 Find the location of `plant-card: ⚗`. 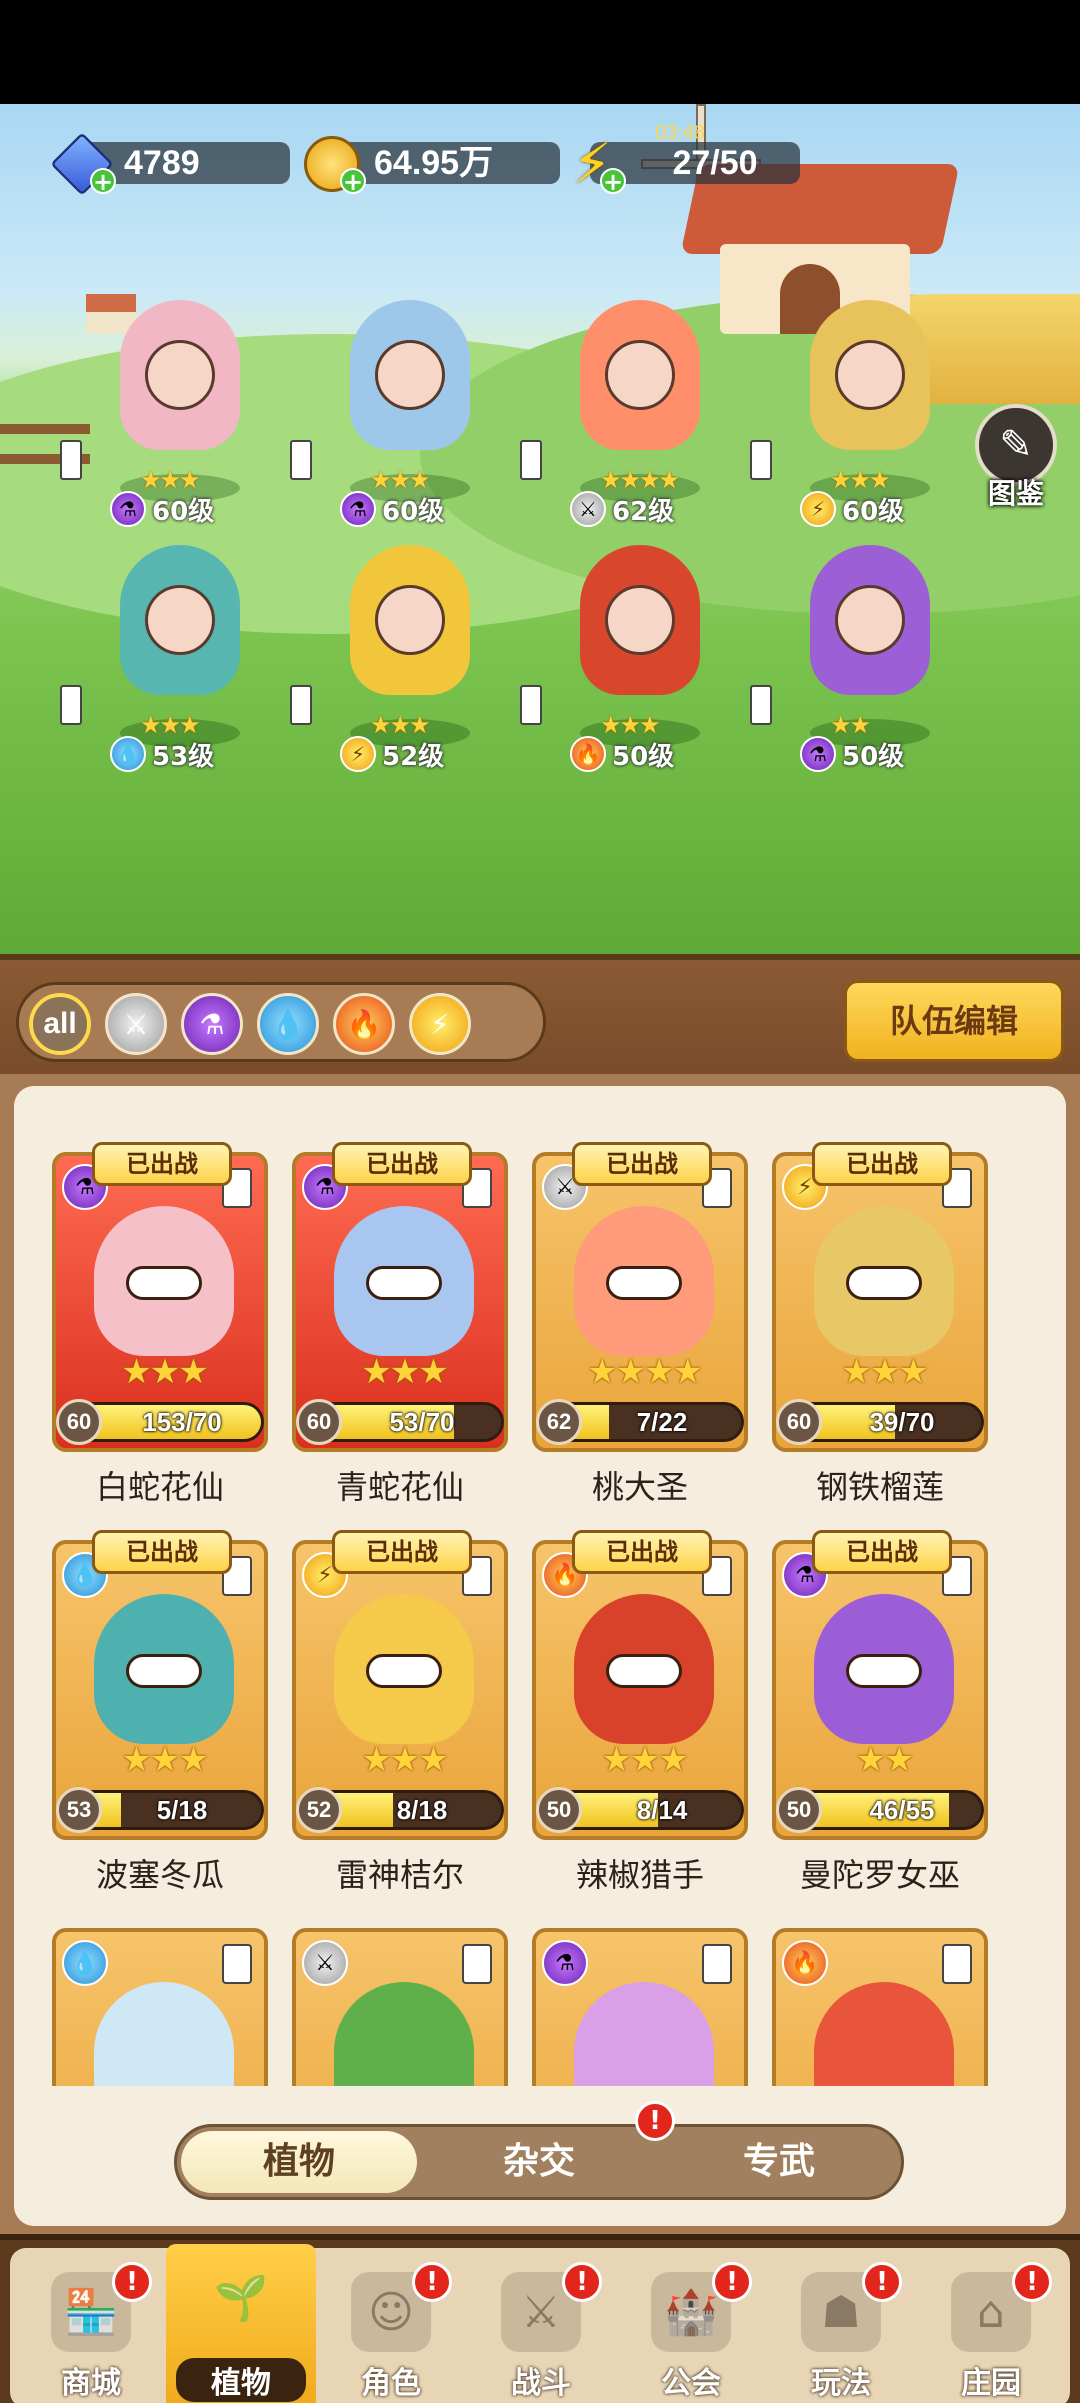

plant-card: ⚗ is located at coordinates (640, 2007).